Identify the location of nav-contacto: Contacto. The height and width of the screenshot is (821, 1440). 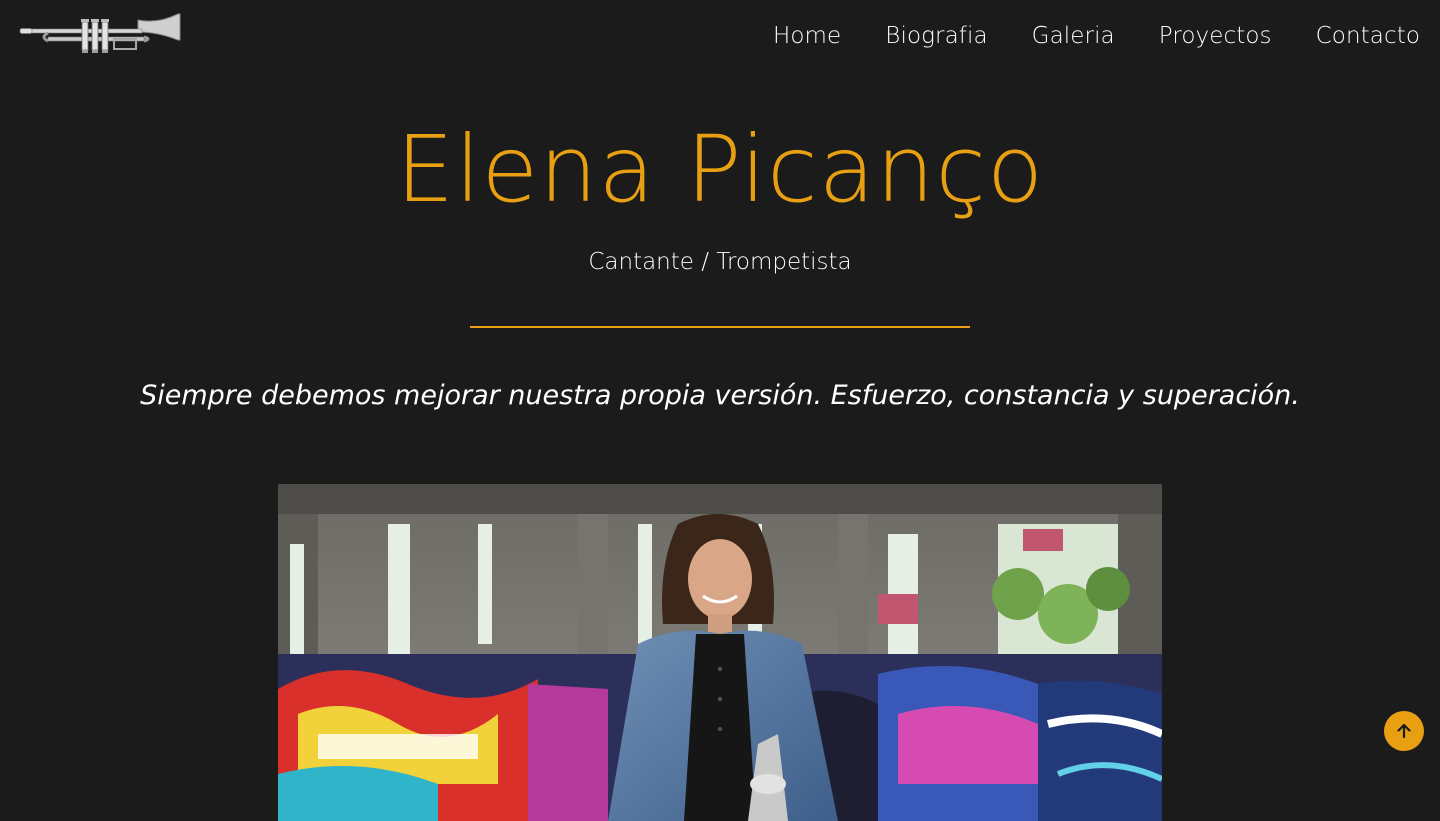
(1368, 36).